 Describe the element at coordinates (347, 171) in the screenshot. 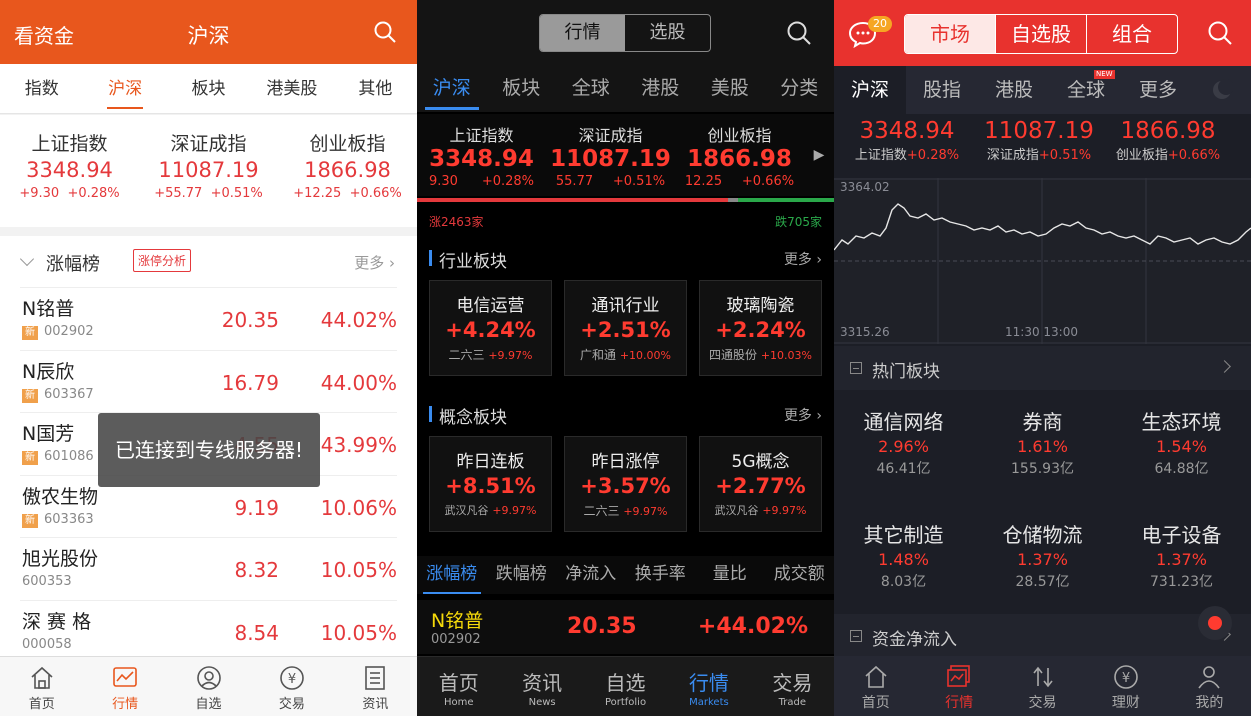

I see `index-card: 创业板指 1866.98 +12.25 +0.66%` at that location.